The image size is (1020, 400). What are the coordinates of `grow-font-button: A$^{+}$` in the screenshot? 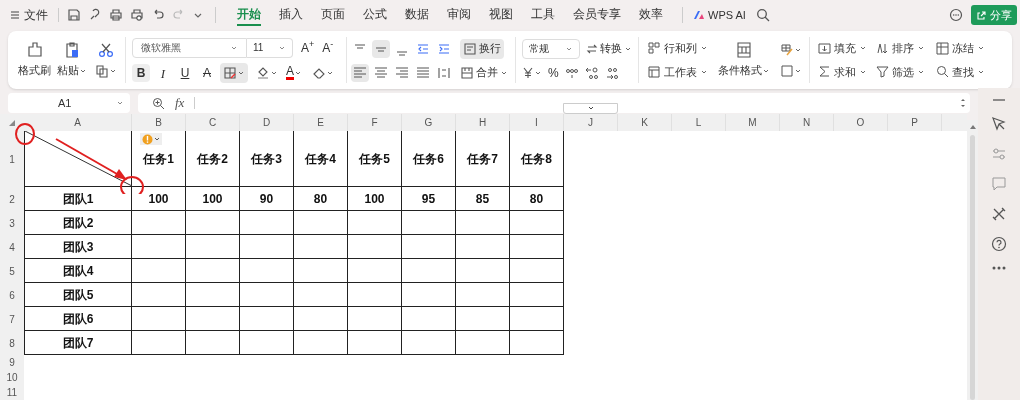 It's located at (308, 47).